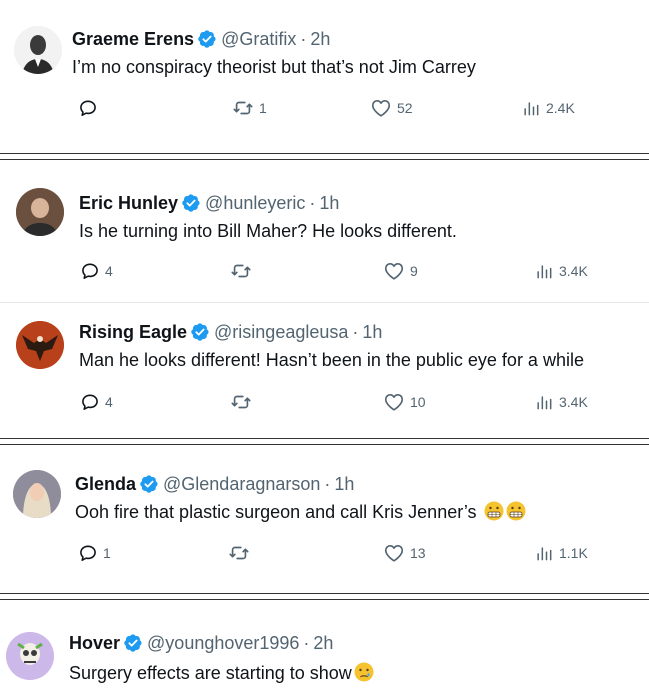 The image size is (649, 700). What do you see at coordinates (418, 553) in the screenshot?
I see `like-count: 13` at bounding box center [418, 553].